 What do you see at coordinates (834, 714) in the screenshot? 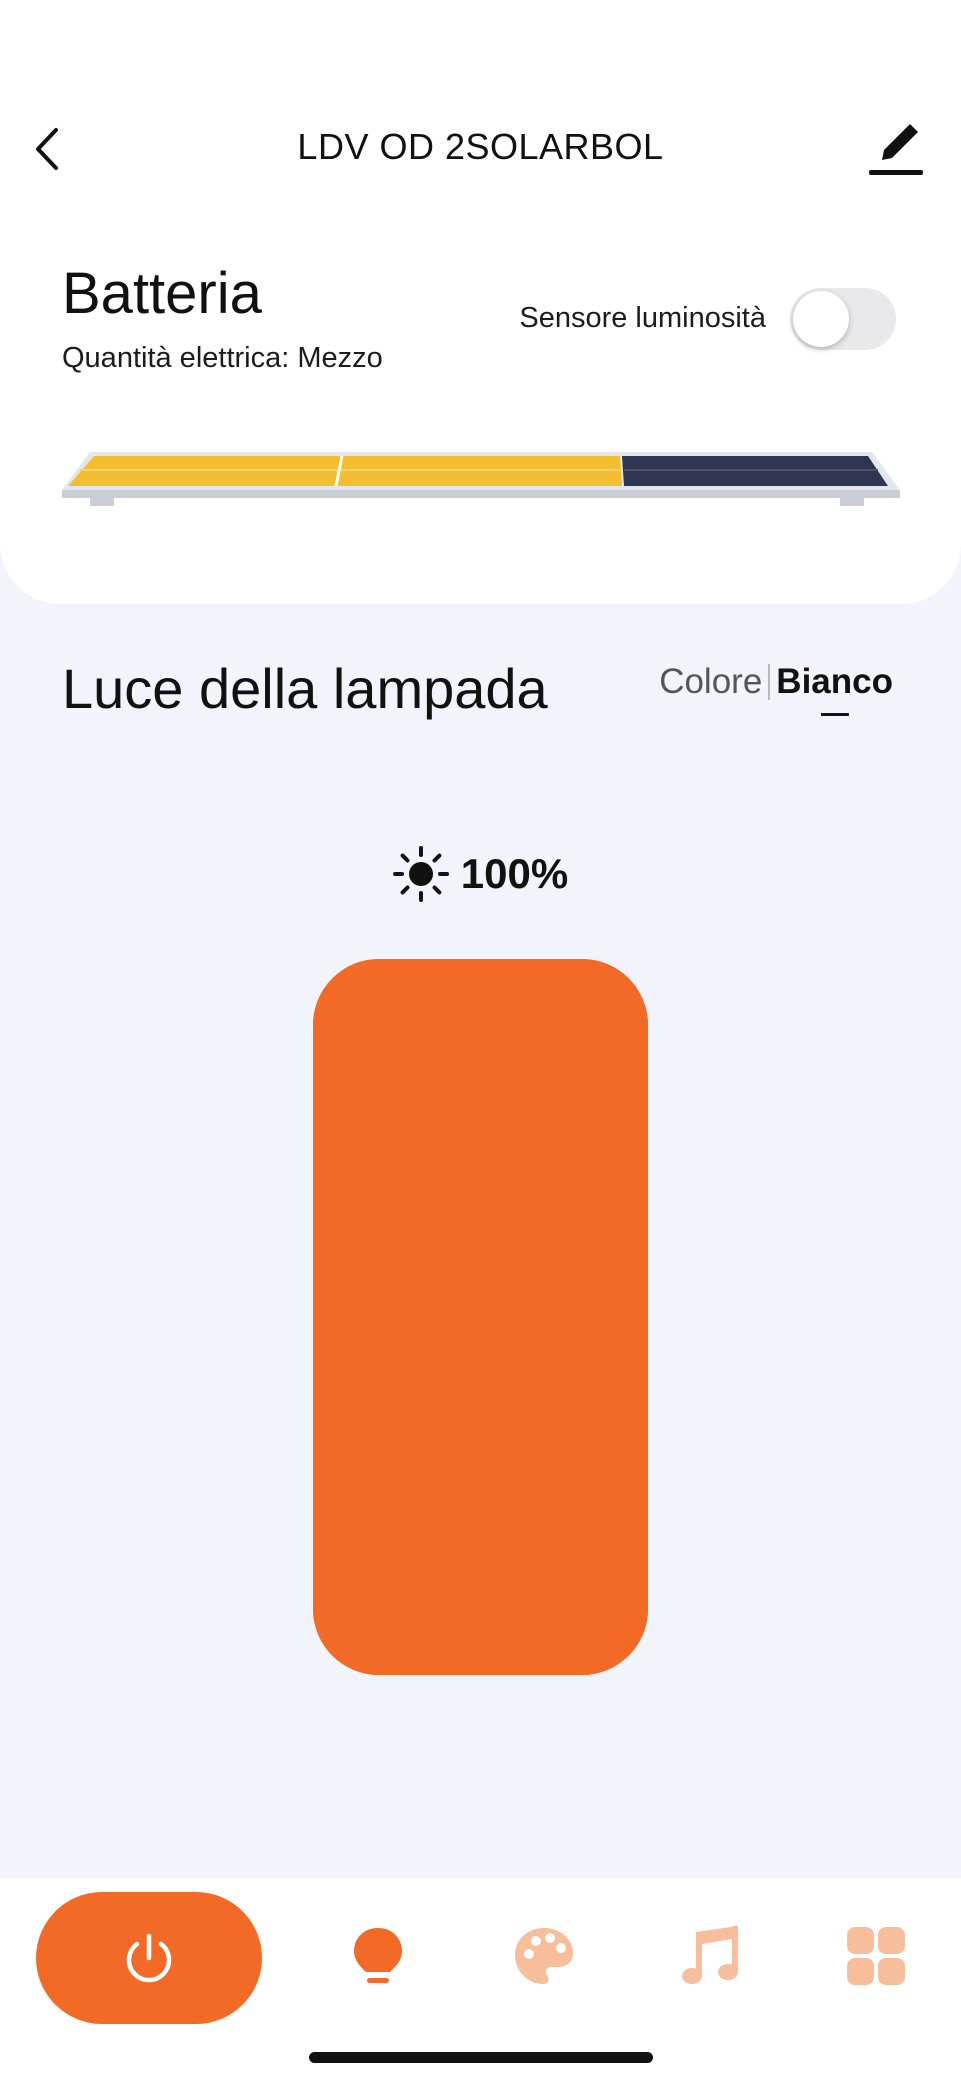
I see `active-tab-indicator` at bounding box center [834, 714].